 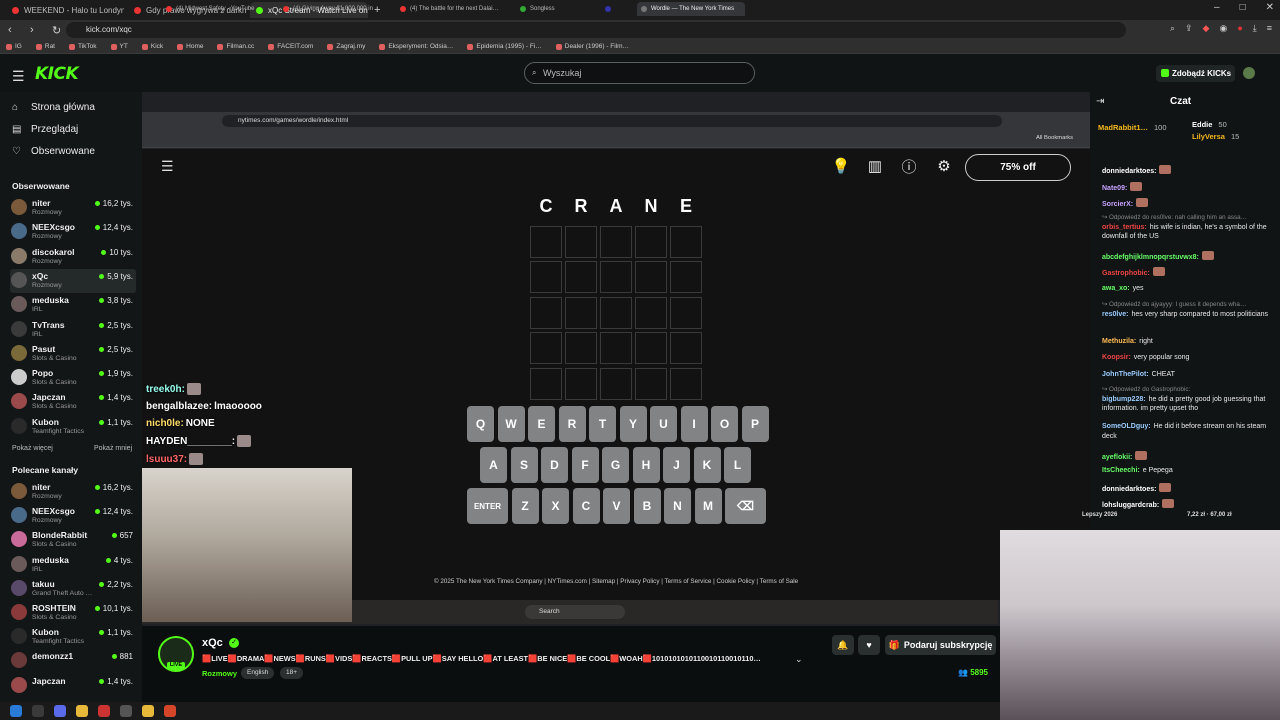 I want to click on bookmark-item: IG, so click(x=14, y=46).